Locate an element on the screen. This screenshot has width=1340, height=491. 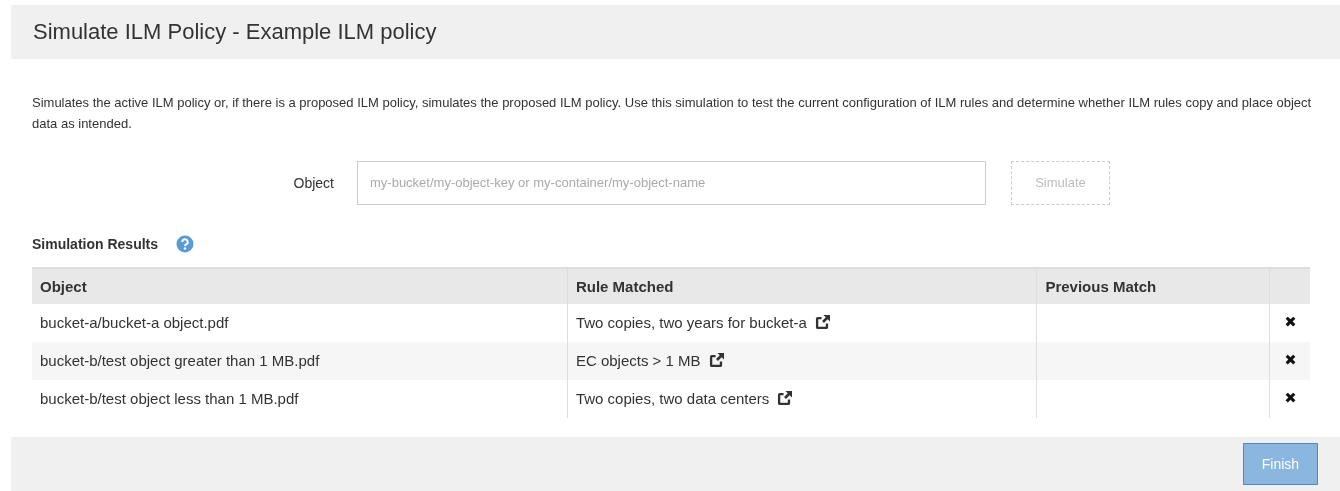
rule-link: Two copies, two years for bucket-a is located at coordinates (691, 322).